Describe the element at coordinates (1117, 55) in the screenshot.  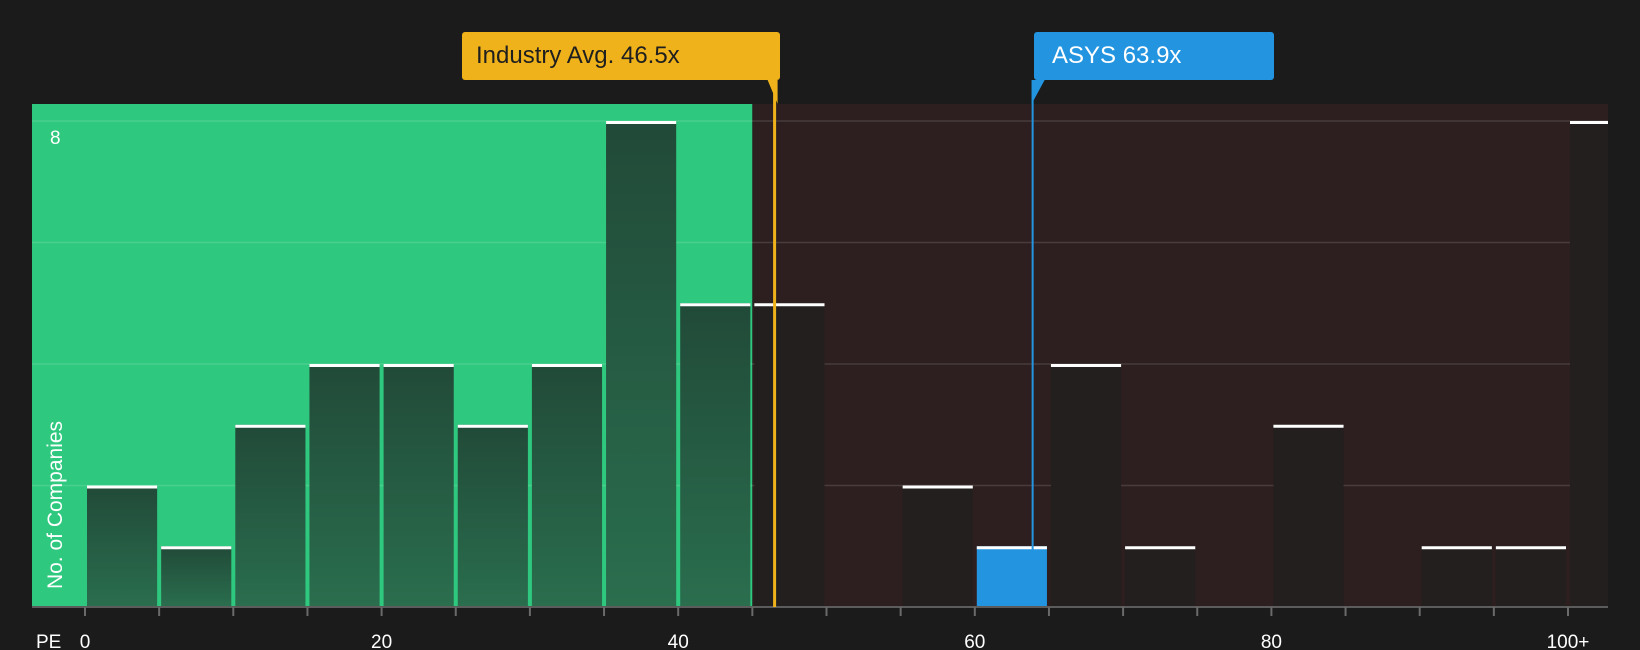
I see `company-pe-label: ASYS 63.9x` at that location.